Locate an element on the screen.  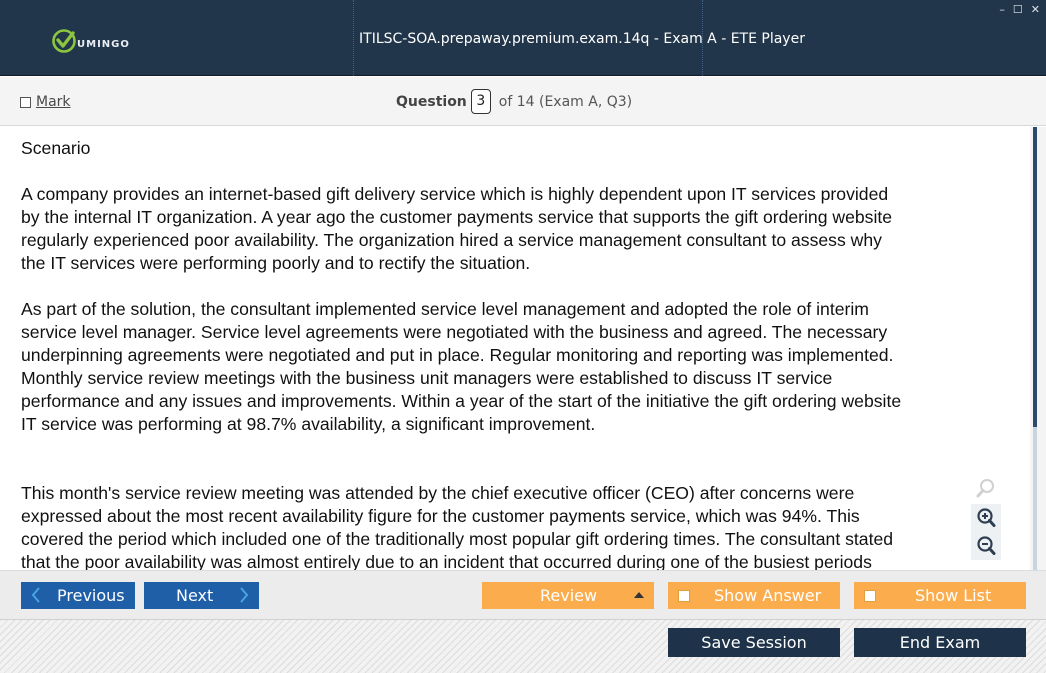
next-label: Next is located at coordinates (195, 595).